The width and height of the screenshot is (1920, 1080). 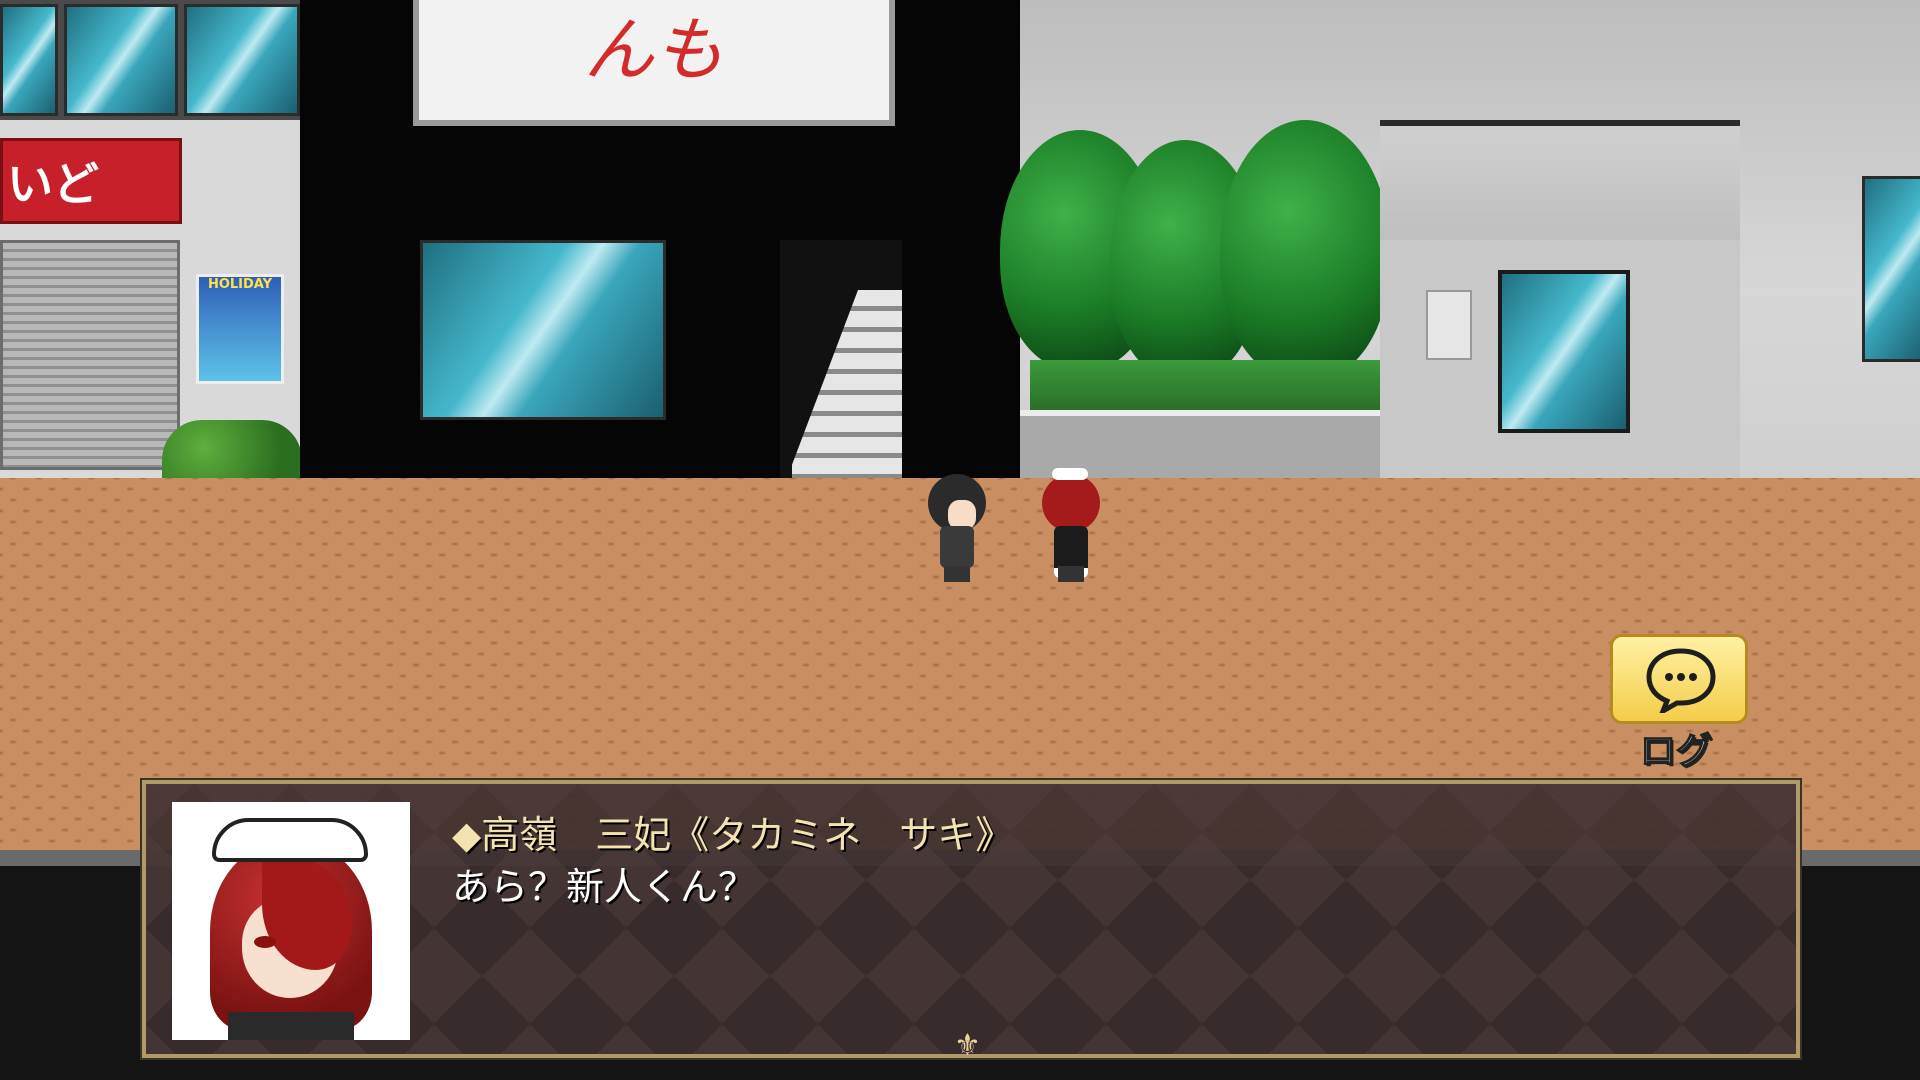 I want to click on portrait-eye, so click(x=265, y=942).